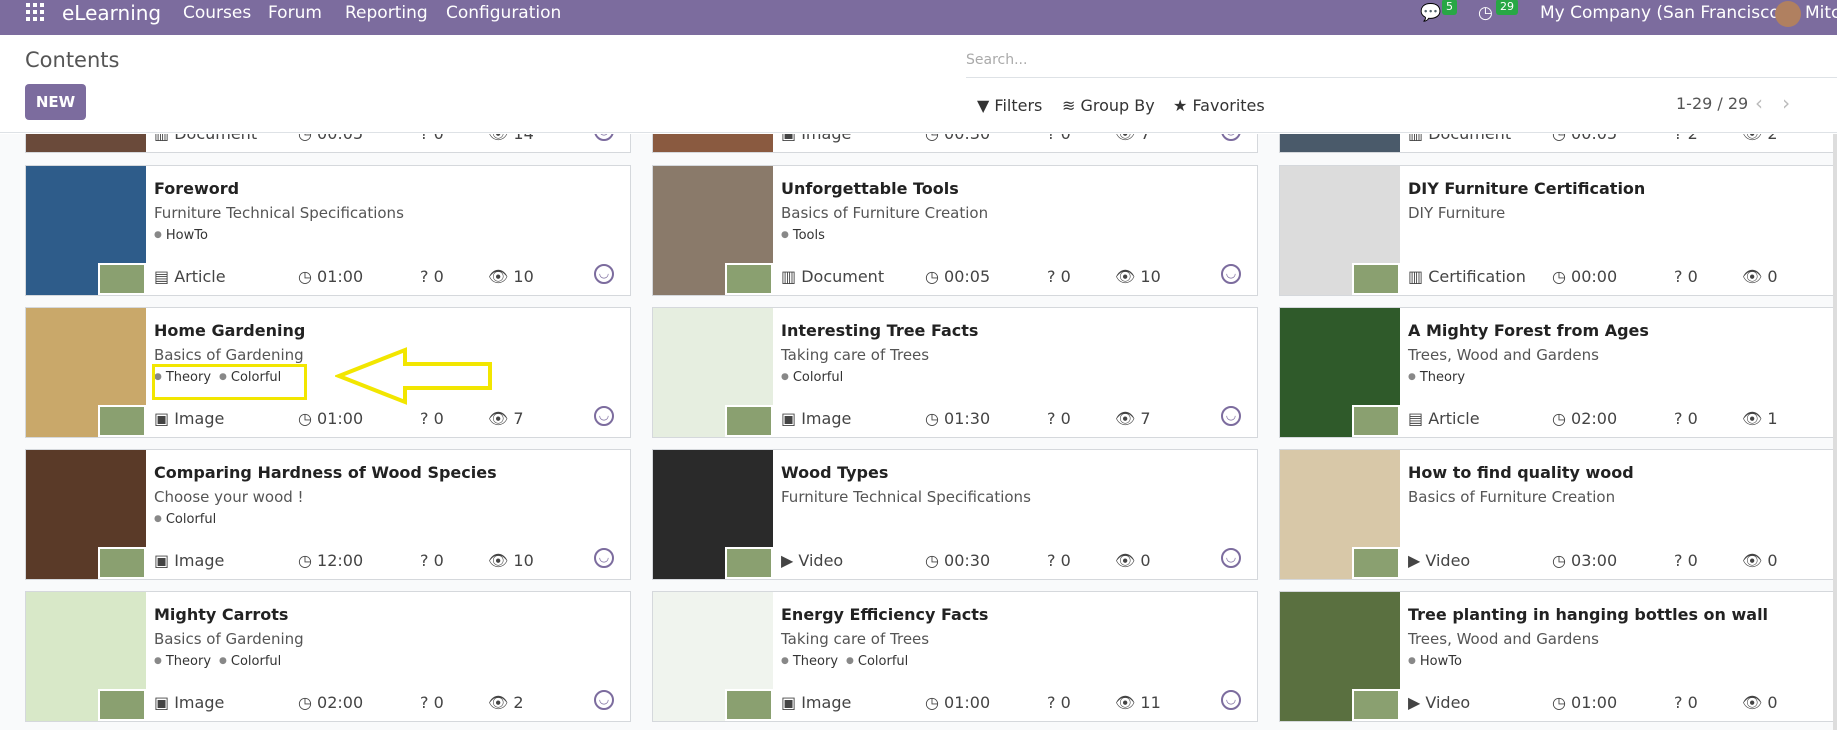  What do you see at coordinates (1108, 105) in the screenshot?
I see `groupby-button: ≋ Group By` at bounding box center [1108, 105].